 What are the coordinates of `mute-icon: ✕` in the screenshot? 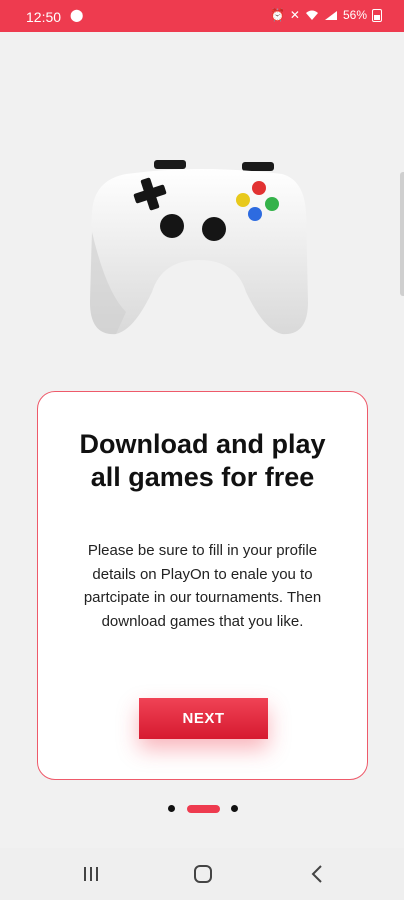 It's located at (294, 15).